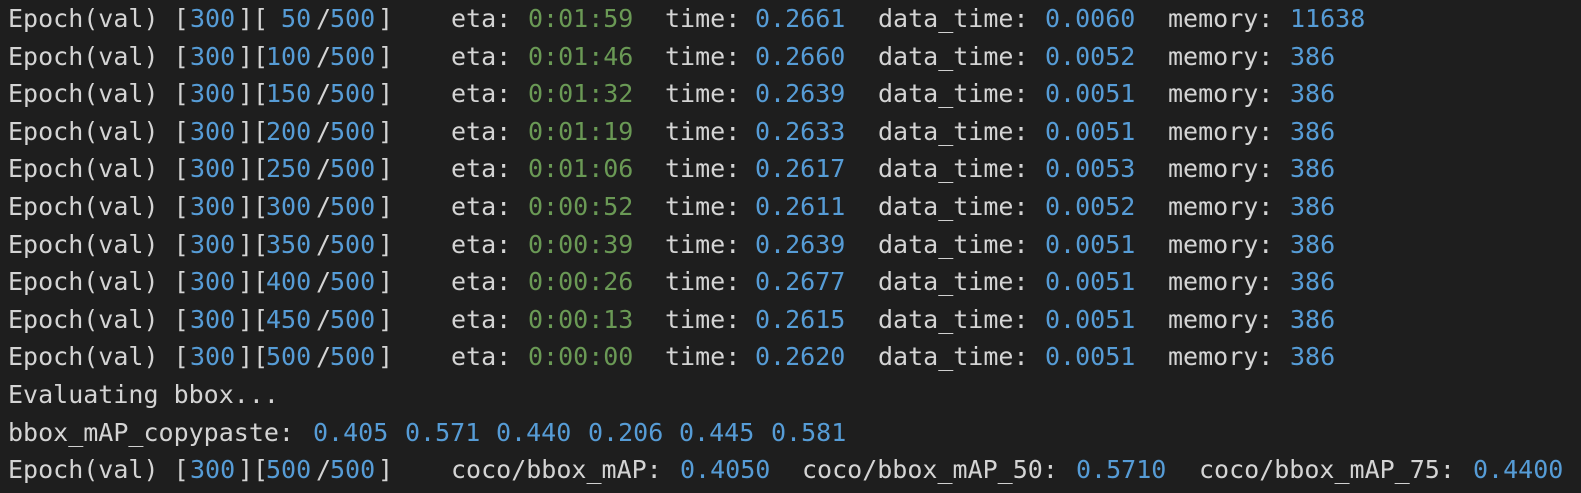 The width and height of the screenshot is (1581, 493). Describe the element at coordinates (581, 206) in the screenshot. I see `eta-value: 0:00:52` at that location.